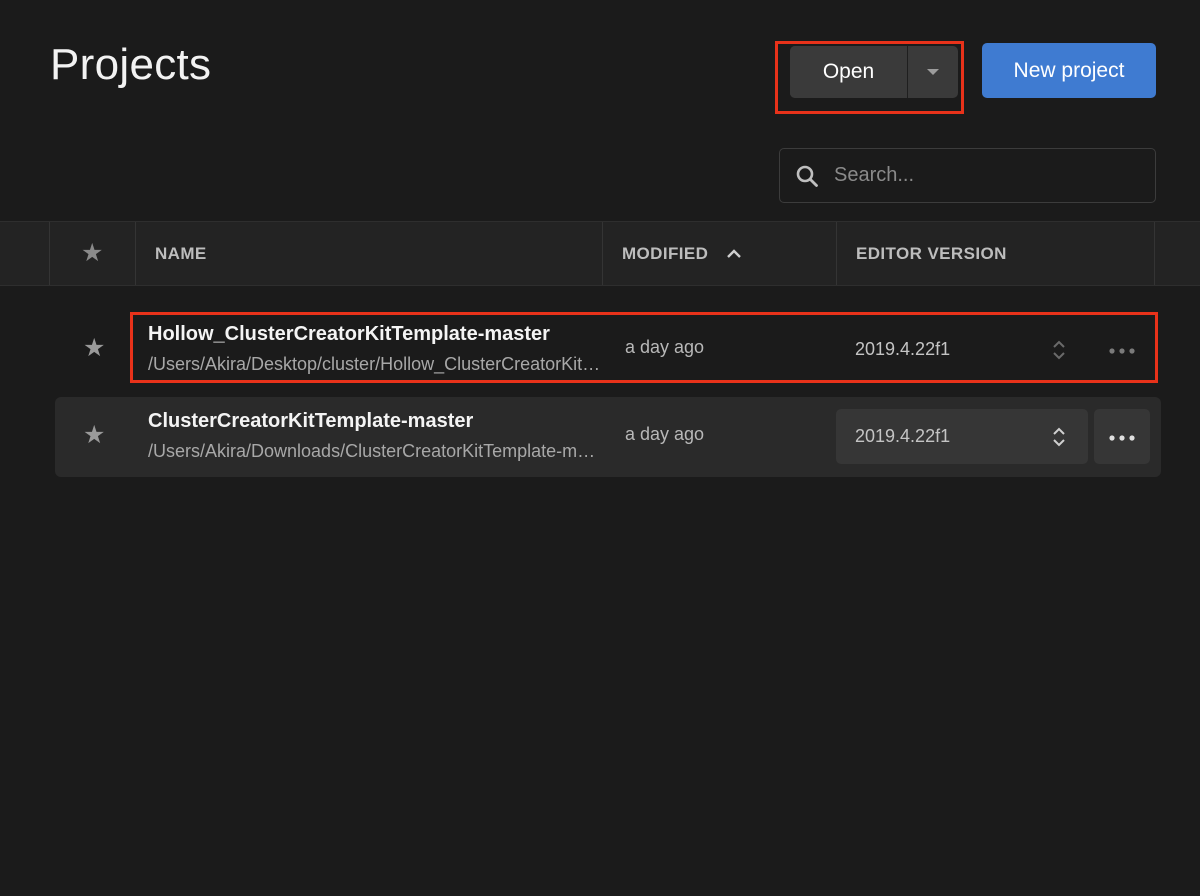 The height and width of the screenshot is (896, 1200). I want to click on chevron-up-icon, so click(734, 254).